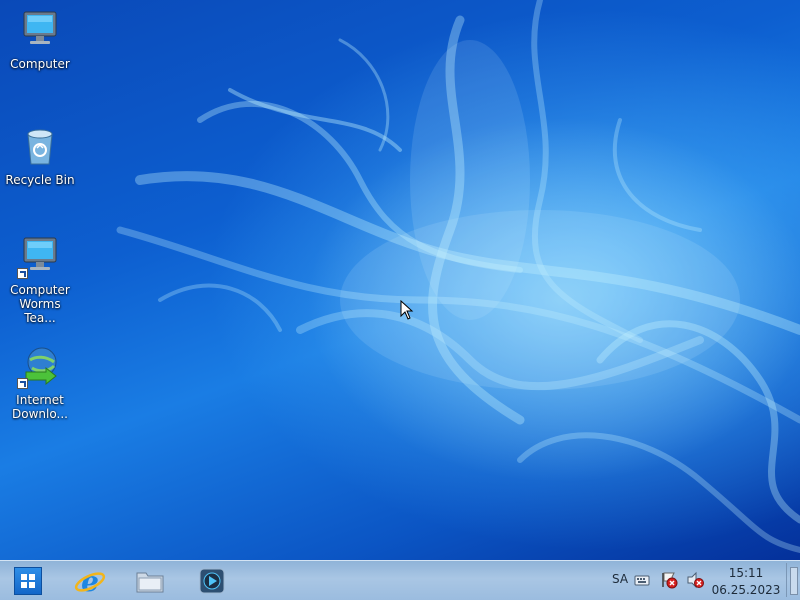 This screenshot has width=800, height=600. Describe the element at coordinates (695, 582) in the screenshot. I see `speaker-muted-icon` at that location.